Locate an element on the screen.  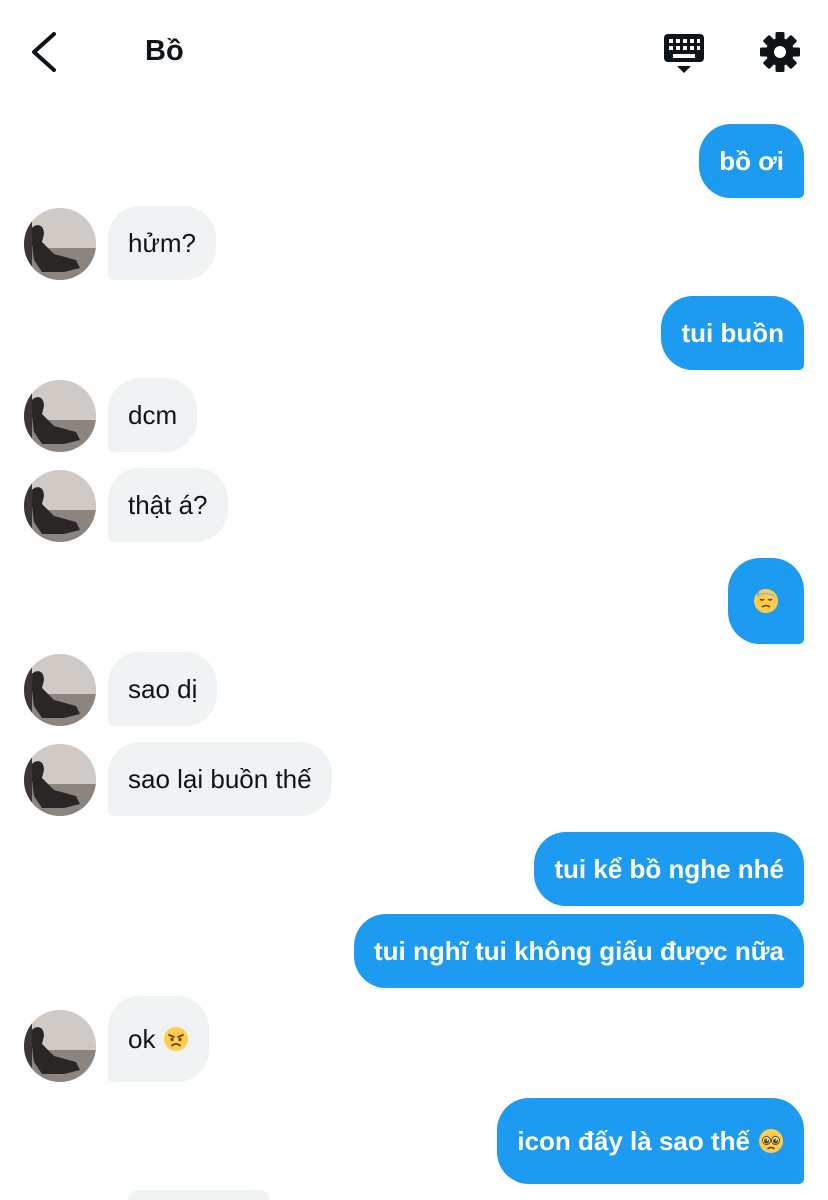
message-text: bồ ơi is located at coordinates (751, 161).